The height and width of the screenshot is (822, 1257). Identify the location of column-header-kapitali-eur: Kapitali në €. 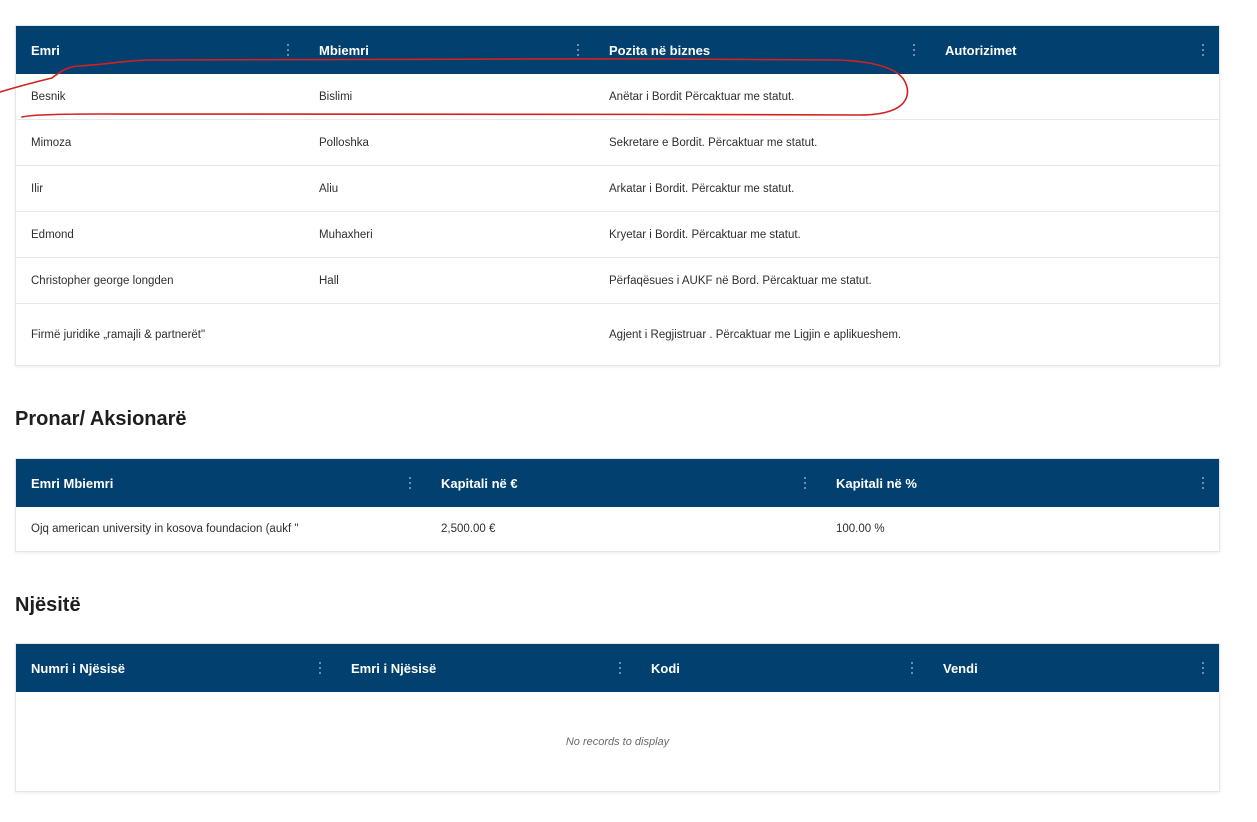
(623, 483).